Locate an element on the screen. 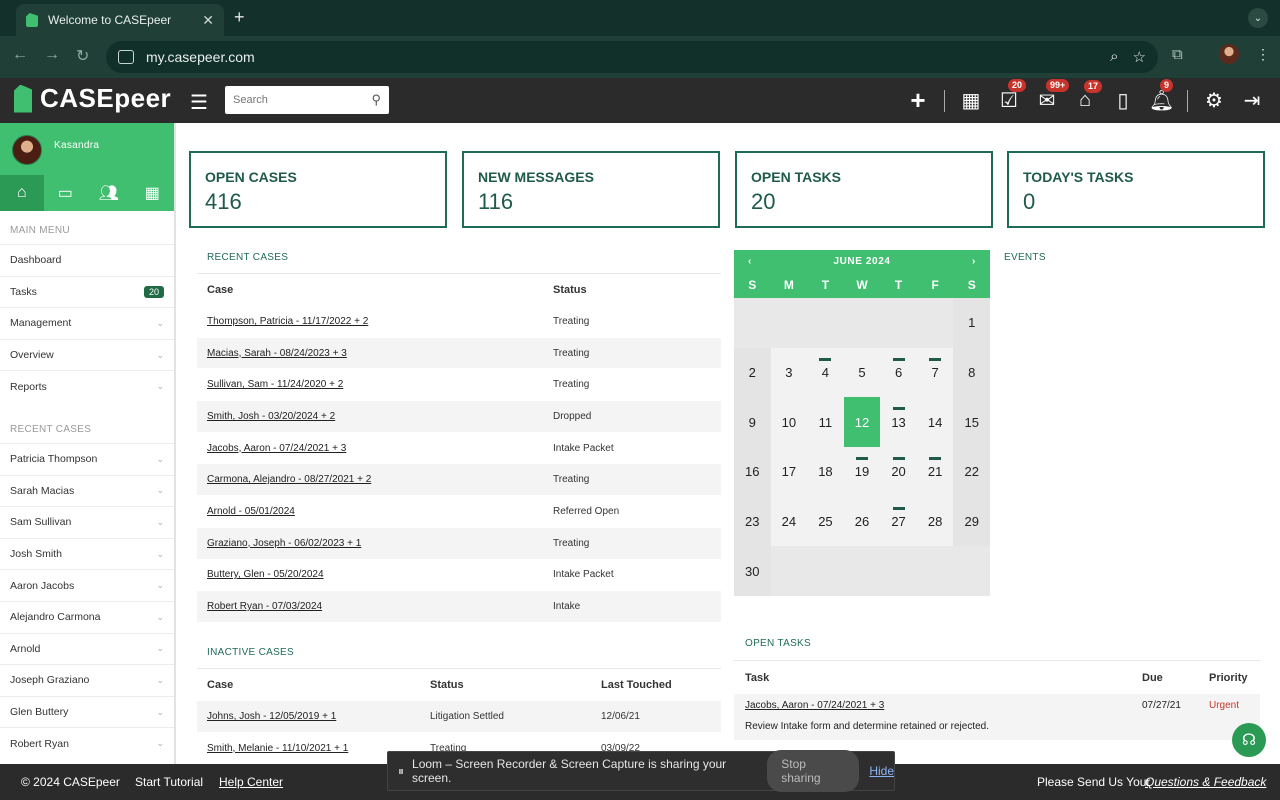  calendar-day: 23 is located at coordinates (752, 521).